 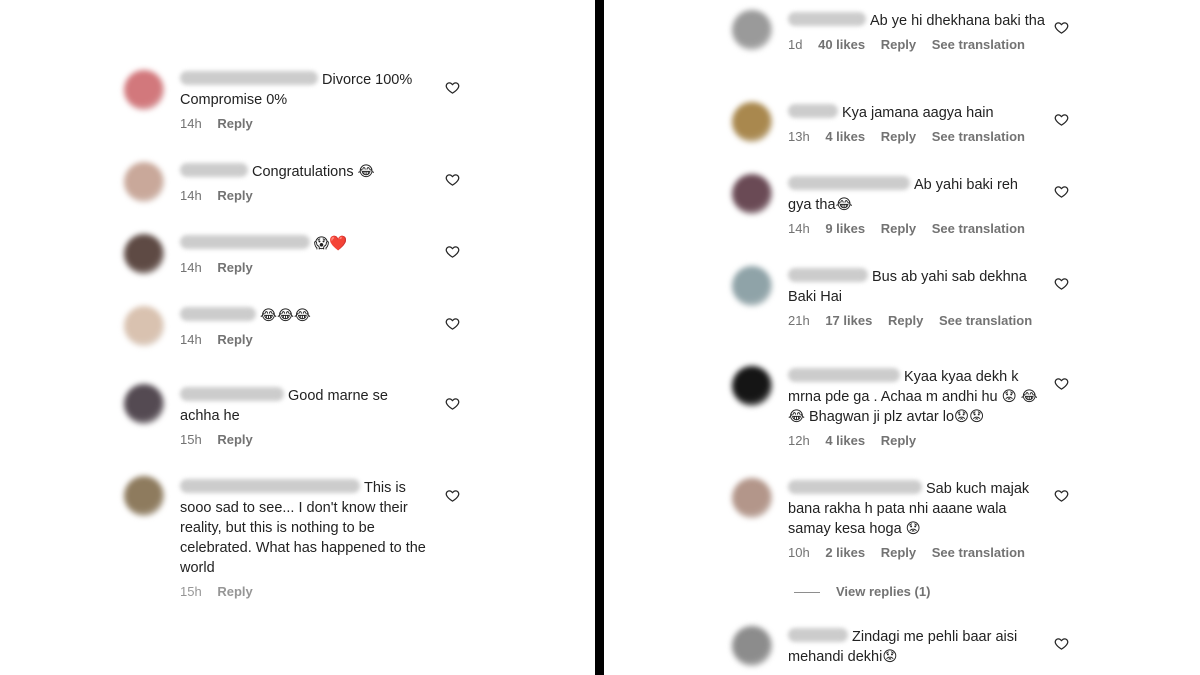 What do you see at coordinates (907, 286) in the screenshot?
I see `comment-text: Bus ab yahi sab dekhna Baki Hai` at bounding box center [907, 286].